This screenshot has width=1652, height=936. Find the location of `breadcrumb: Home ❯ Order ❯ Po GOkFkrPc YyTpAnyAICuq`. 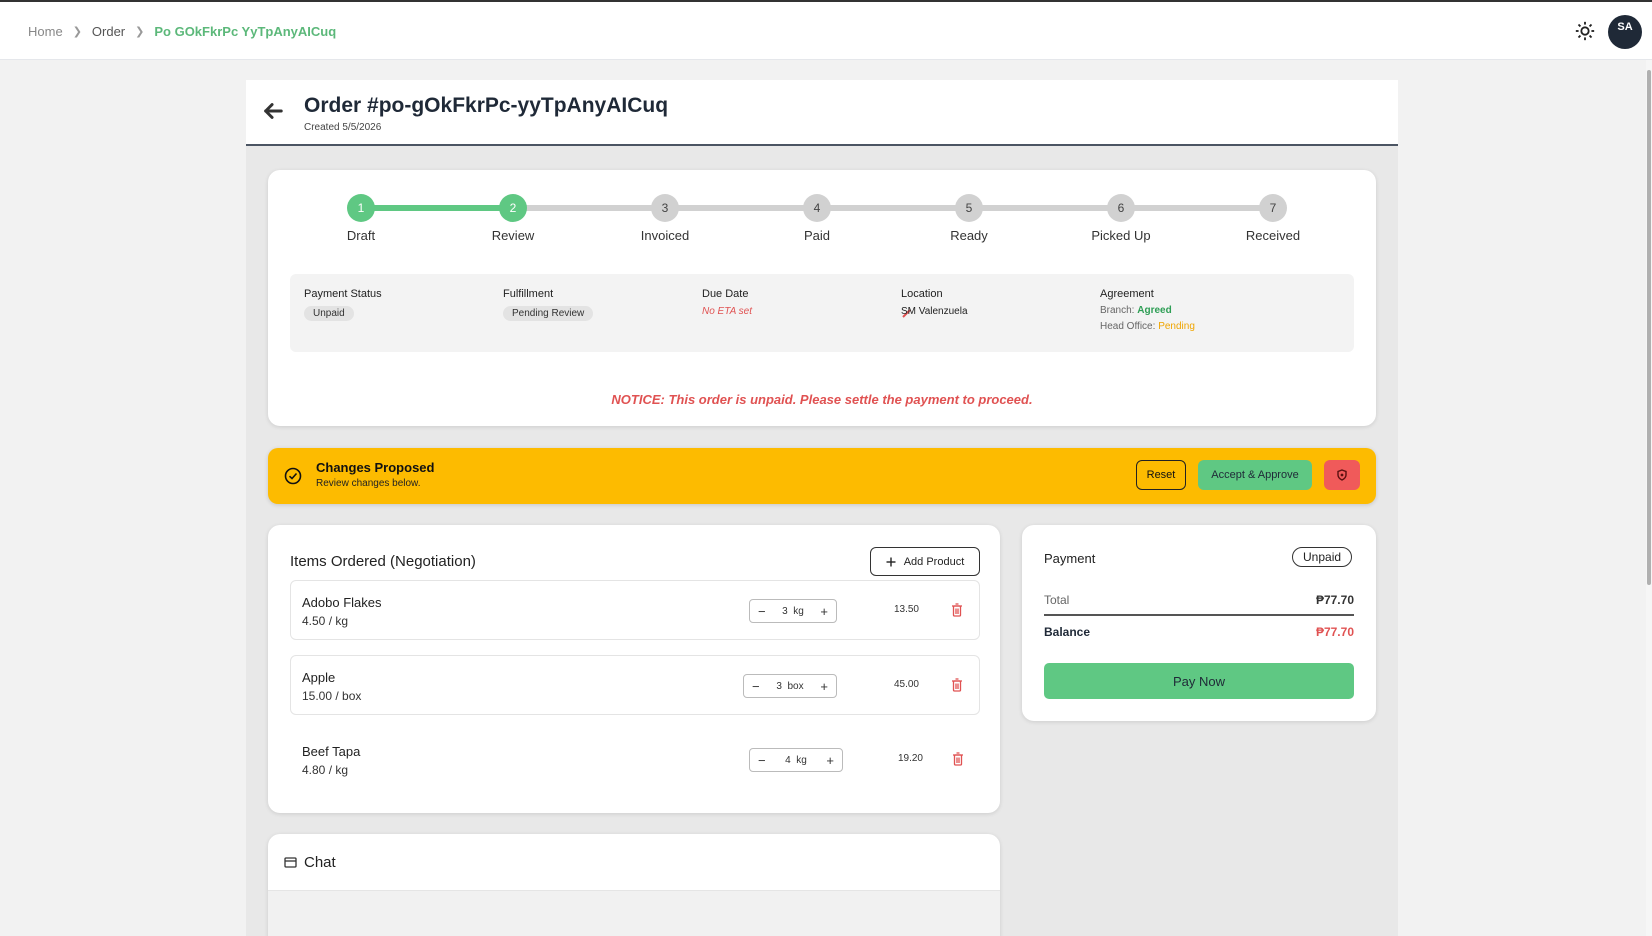

breadcrumb: Home ❯ Order ❯ Po GOkFkrPc YyTpAnyAICuq is located at coordinates (182, 31).